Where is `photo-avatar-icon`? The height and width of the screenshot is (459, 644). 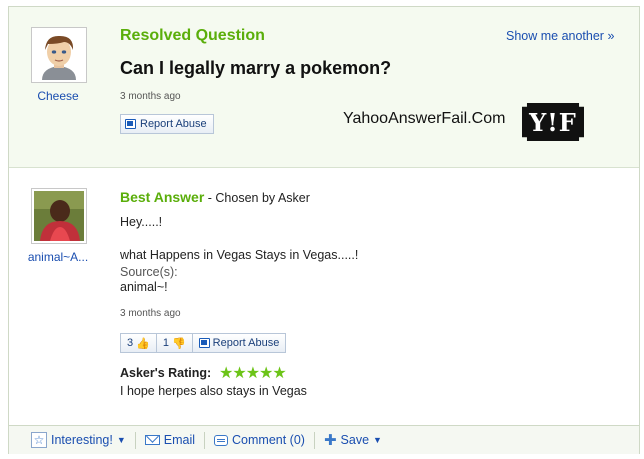 photo-avatar-icon is located at coordinates (59, 216).